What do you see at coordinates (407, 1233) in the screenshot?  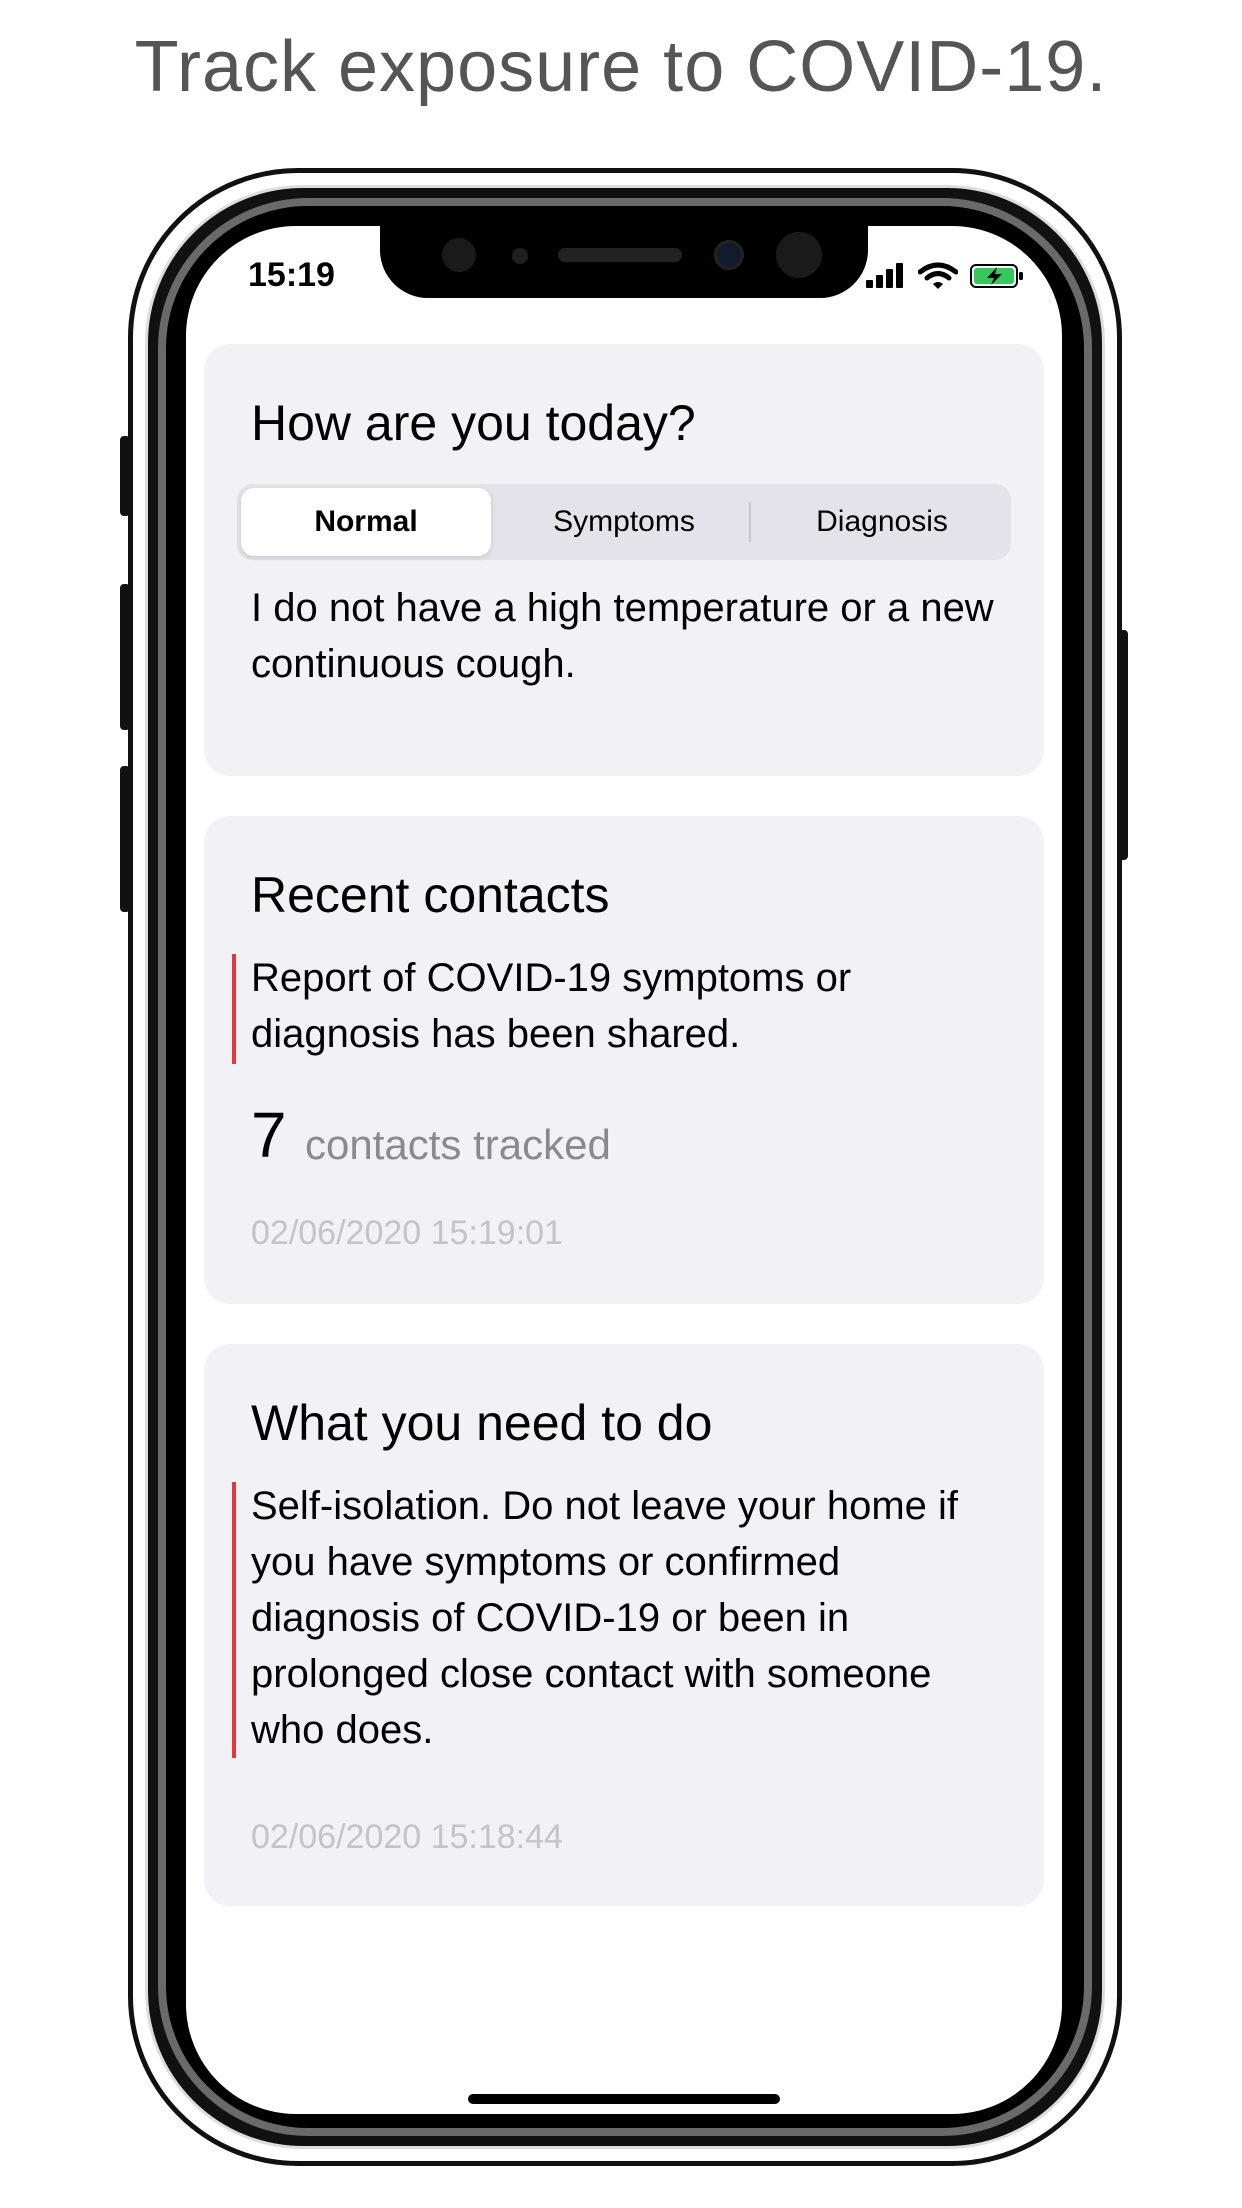 I see `contacts-timestamp: 02/06/2020 15:19:01` at bounding box center [407, 1233].